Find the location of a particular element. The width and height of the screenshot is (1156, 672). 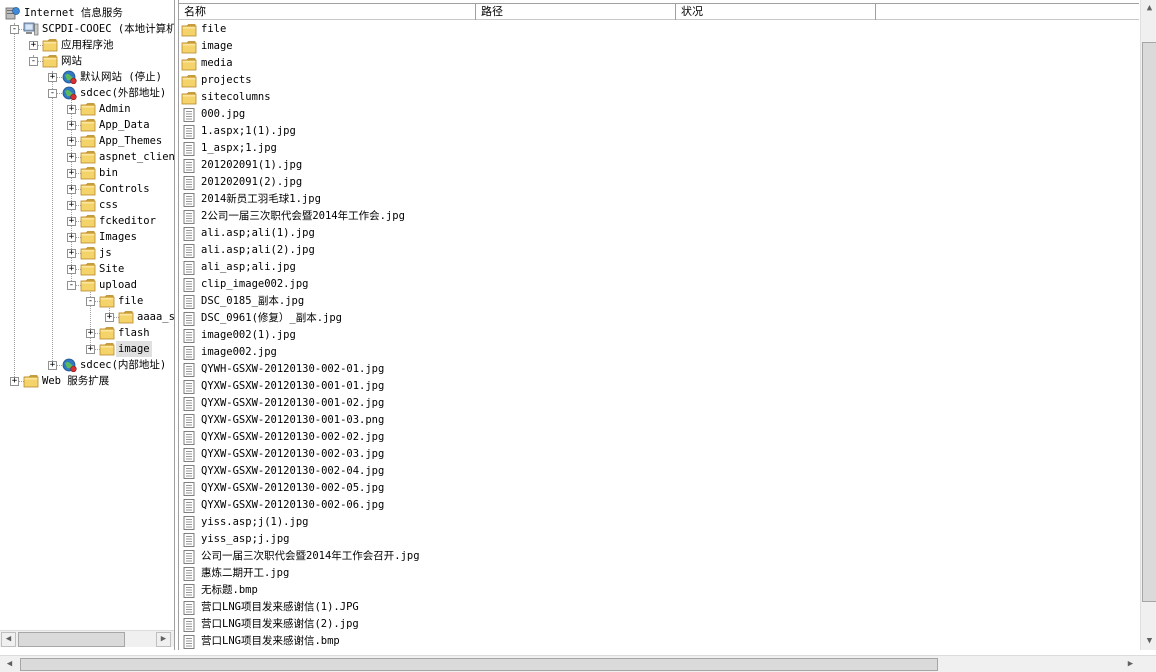

tree-node: + App_Data is located at coordinates (87, 125).